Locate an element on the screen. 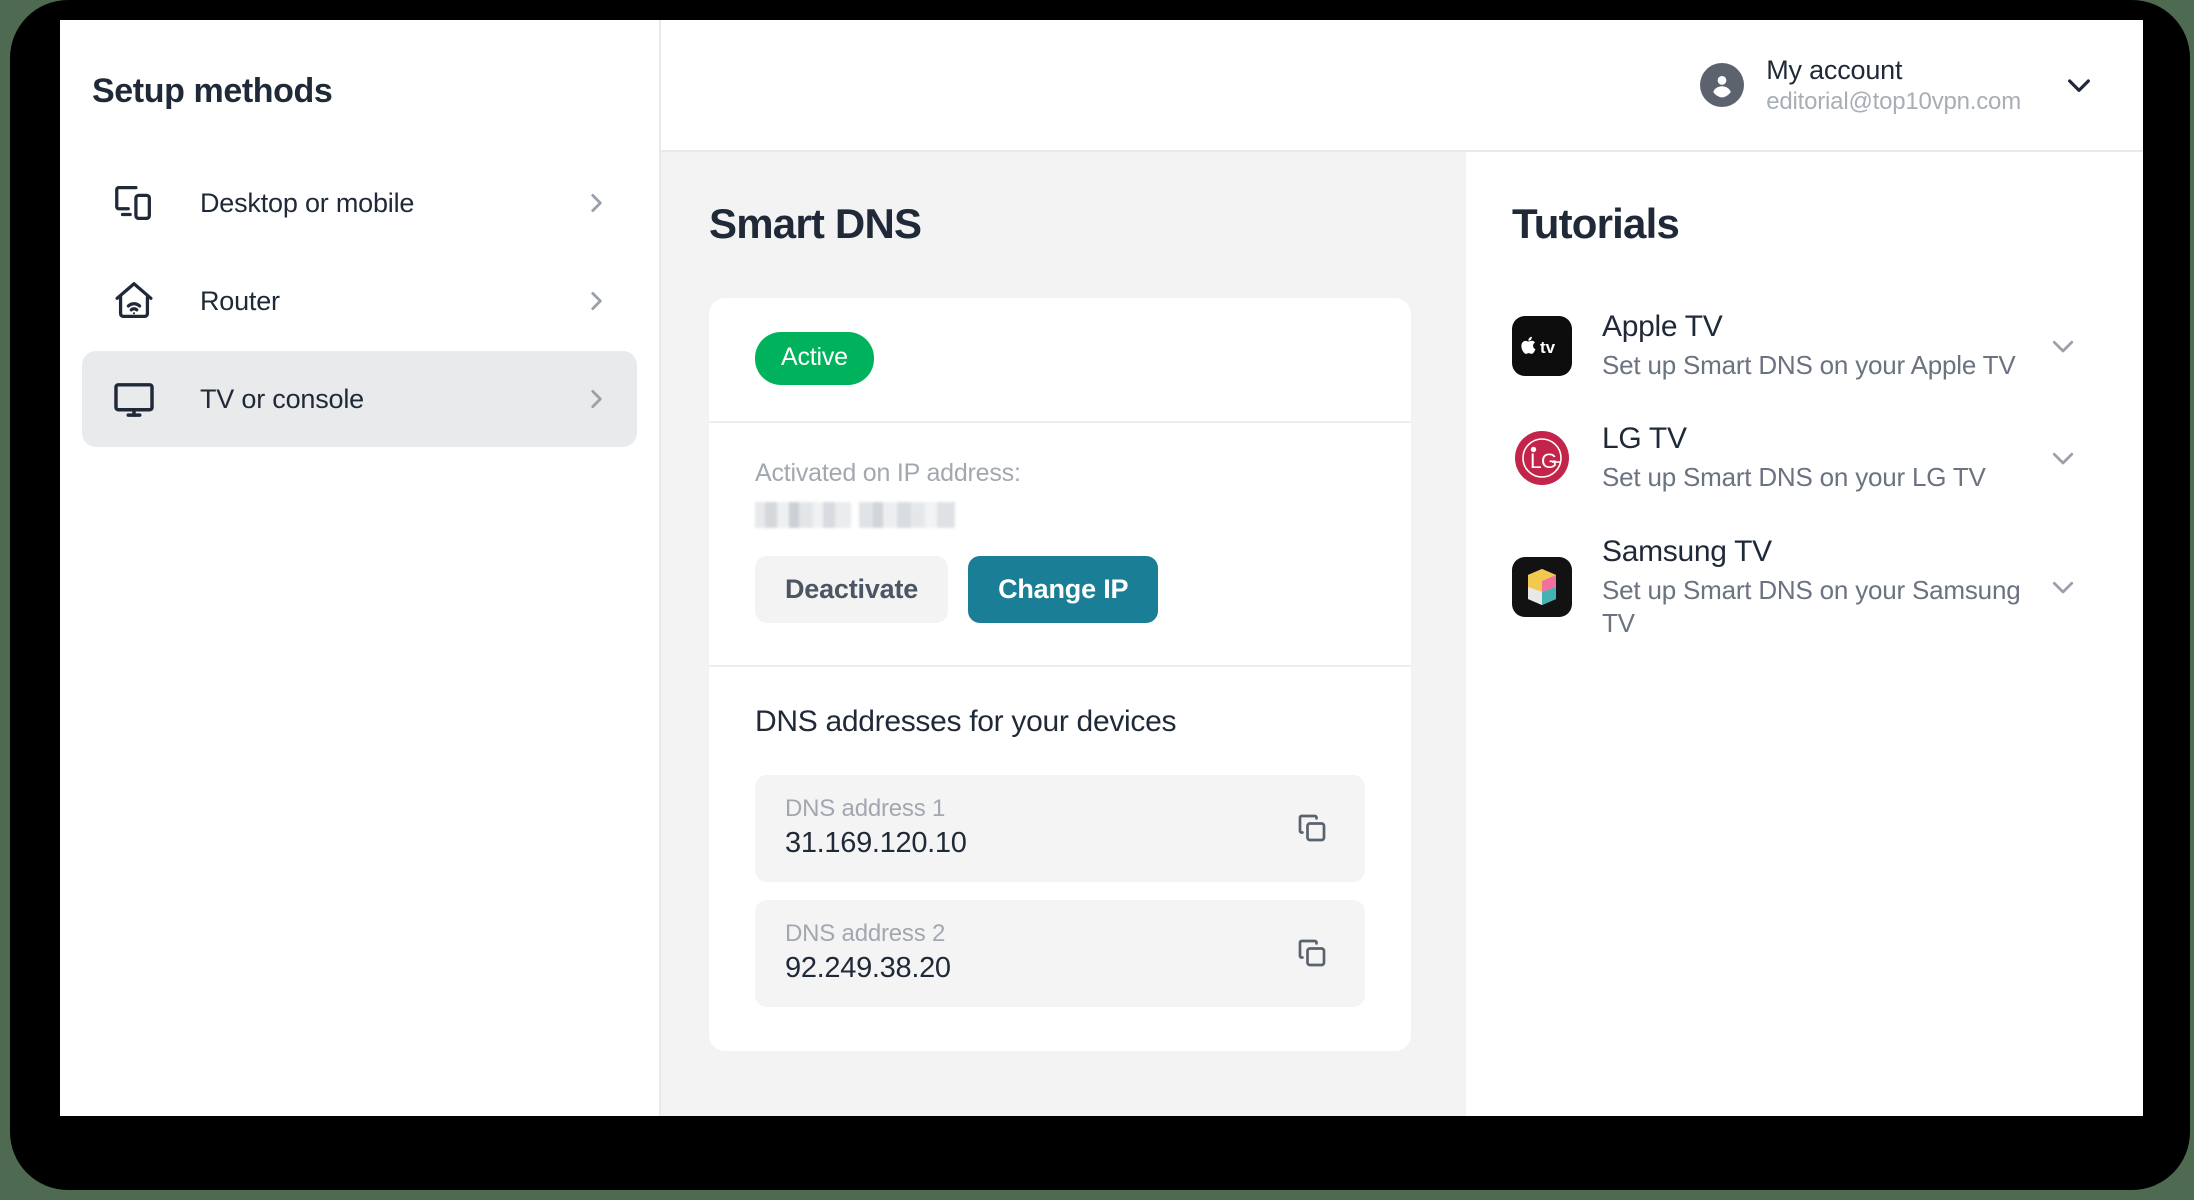 The height and width of the screenshot is (1200, 2194). account-text: My account editorial@top10vpn.com is located at coordinates (1893, 85).